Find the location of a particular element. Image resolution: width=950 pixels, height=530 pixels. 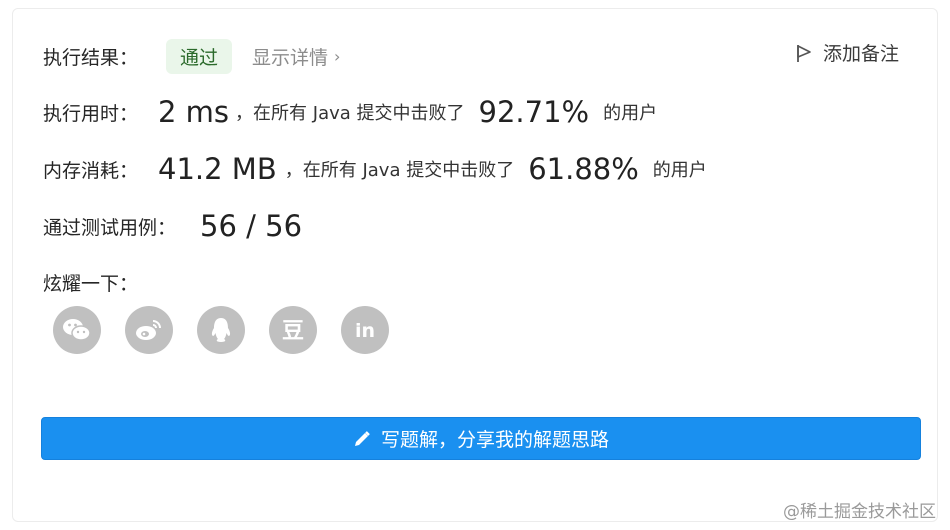

linkedin-icon: in is located at coordinates (365, 331).